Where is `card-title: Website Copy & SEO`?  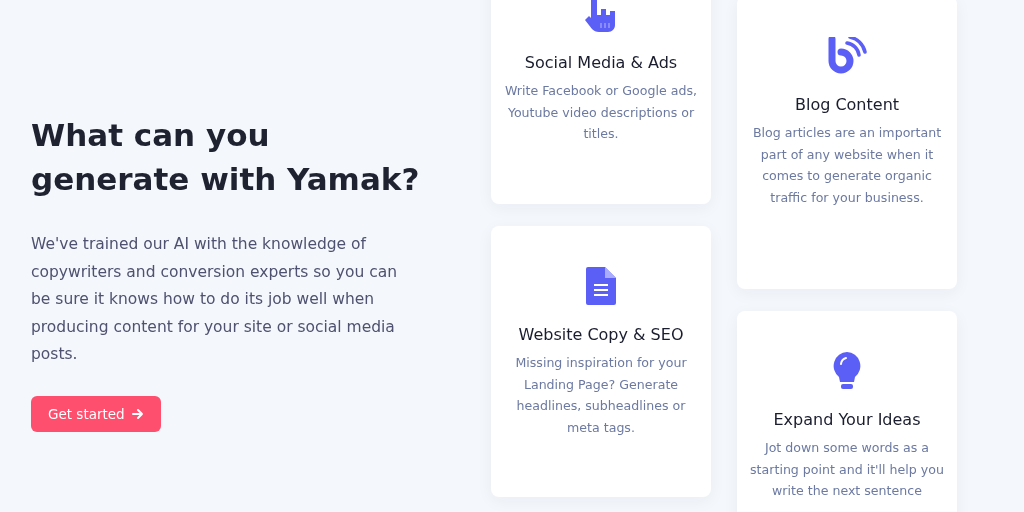 card-title: Website Copy & SEO is located at coordinates (601, 334).